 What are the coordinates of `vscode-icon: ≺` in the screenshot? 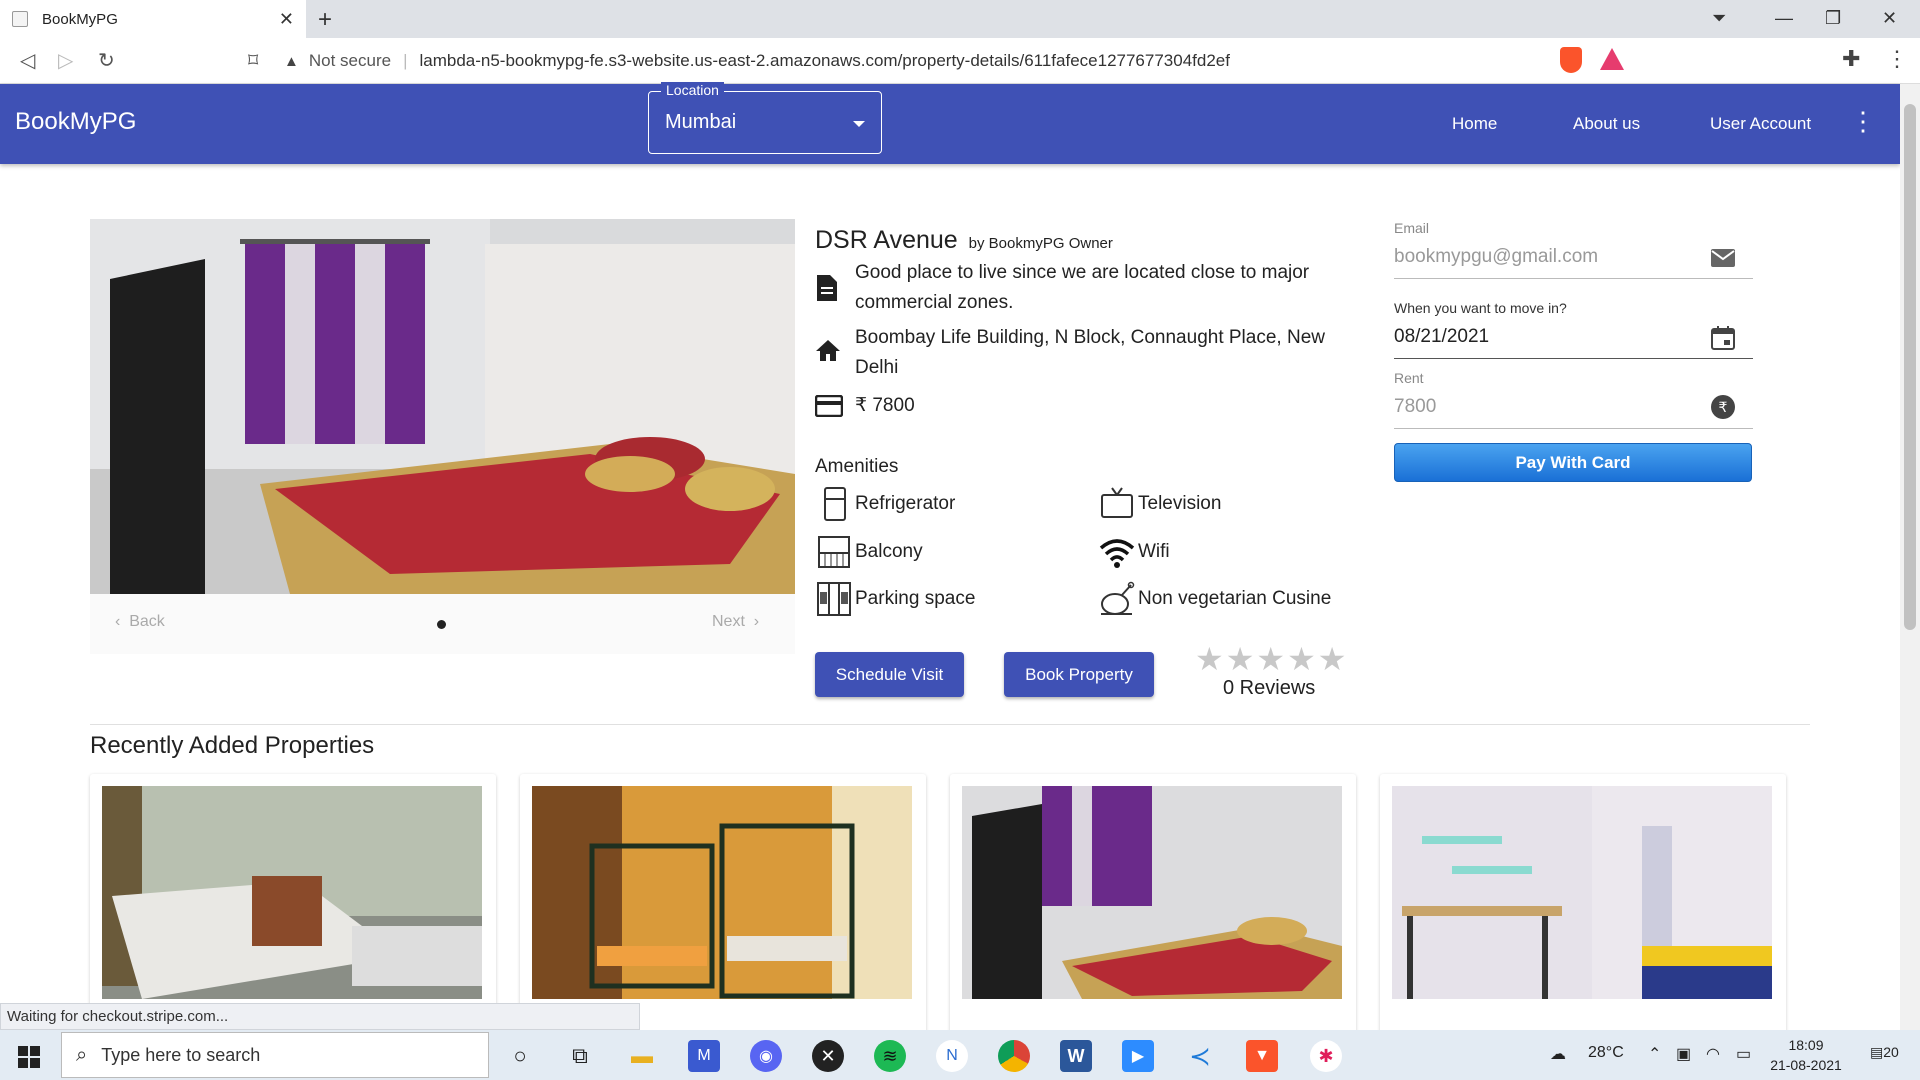 It's located at (1200, 1056).